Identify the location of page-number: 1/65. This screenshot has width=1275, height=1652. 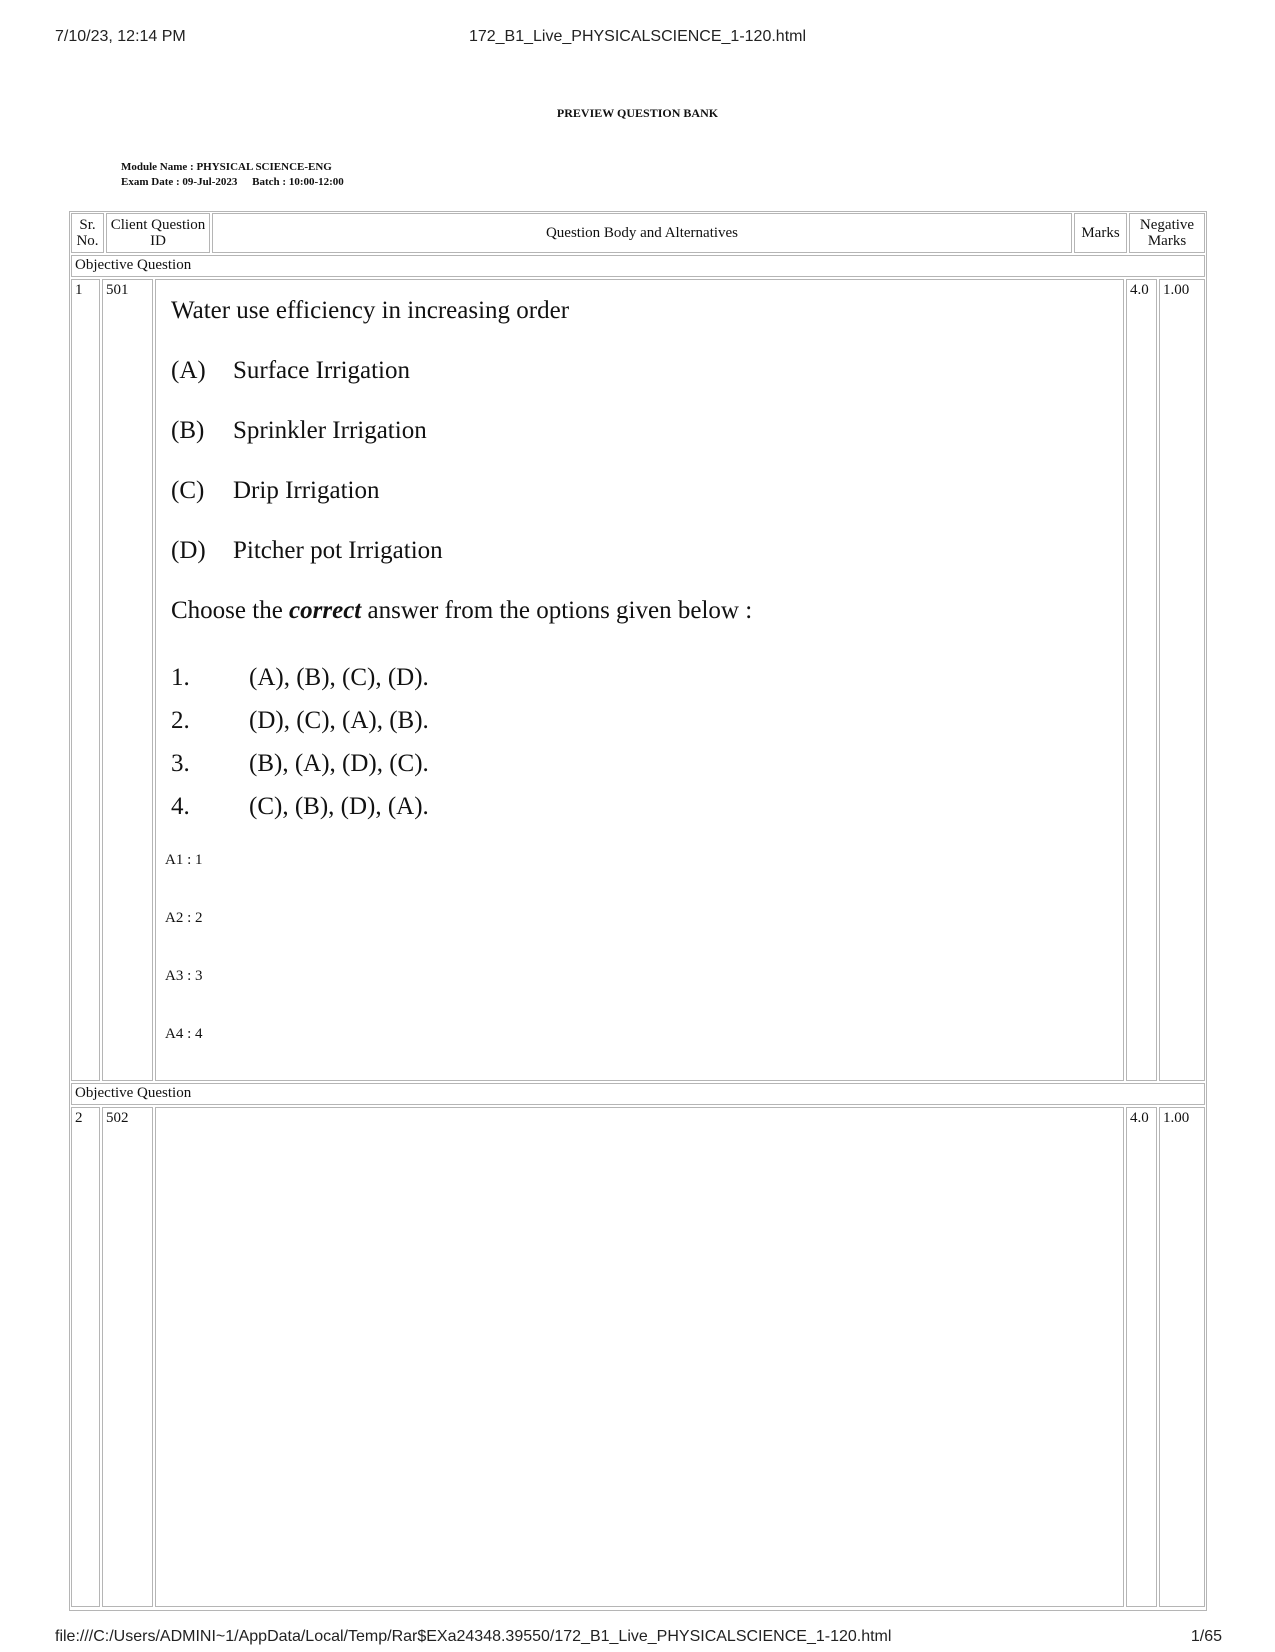
(1206, 1636).